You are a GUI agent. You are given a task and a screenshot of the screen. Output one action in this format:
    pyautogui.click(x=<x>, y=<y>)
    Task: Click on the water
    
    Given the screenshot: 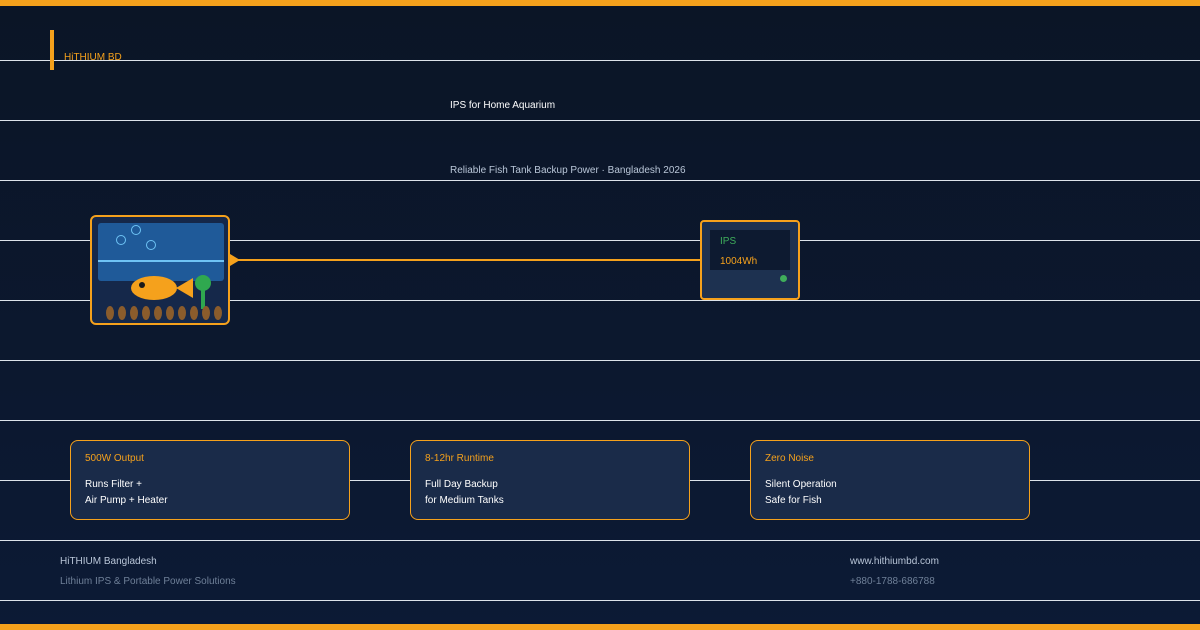 What is the action you would take?
    pyautogui.click(x=161, y=252)
    